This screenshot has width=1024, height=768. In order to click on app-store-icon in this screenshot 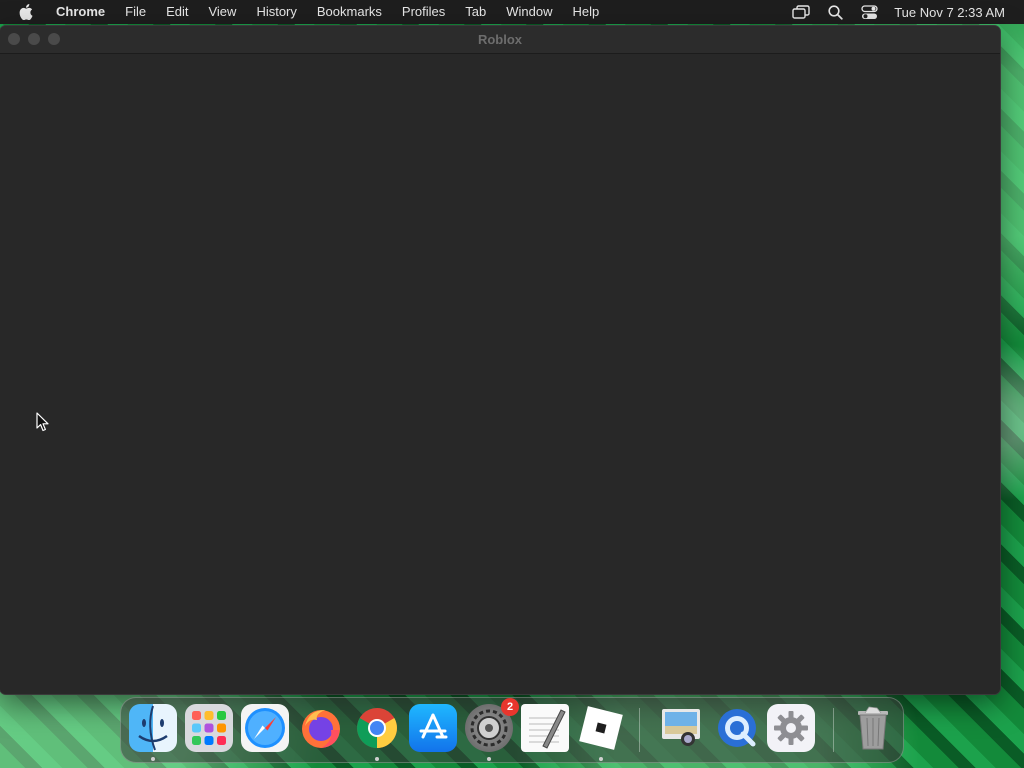, I will do `click(433, 728)`.